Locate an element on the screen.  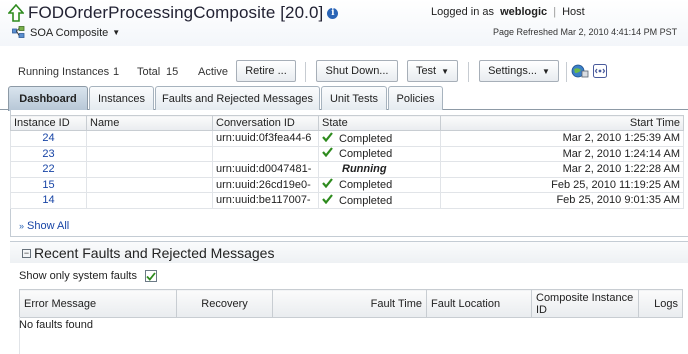
show-all-link: » Show All is located at coordinates (44, 226).